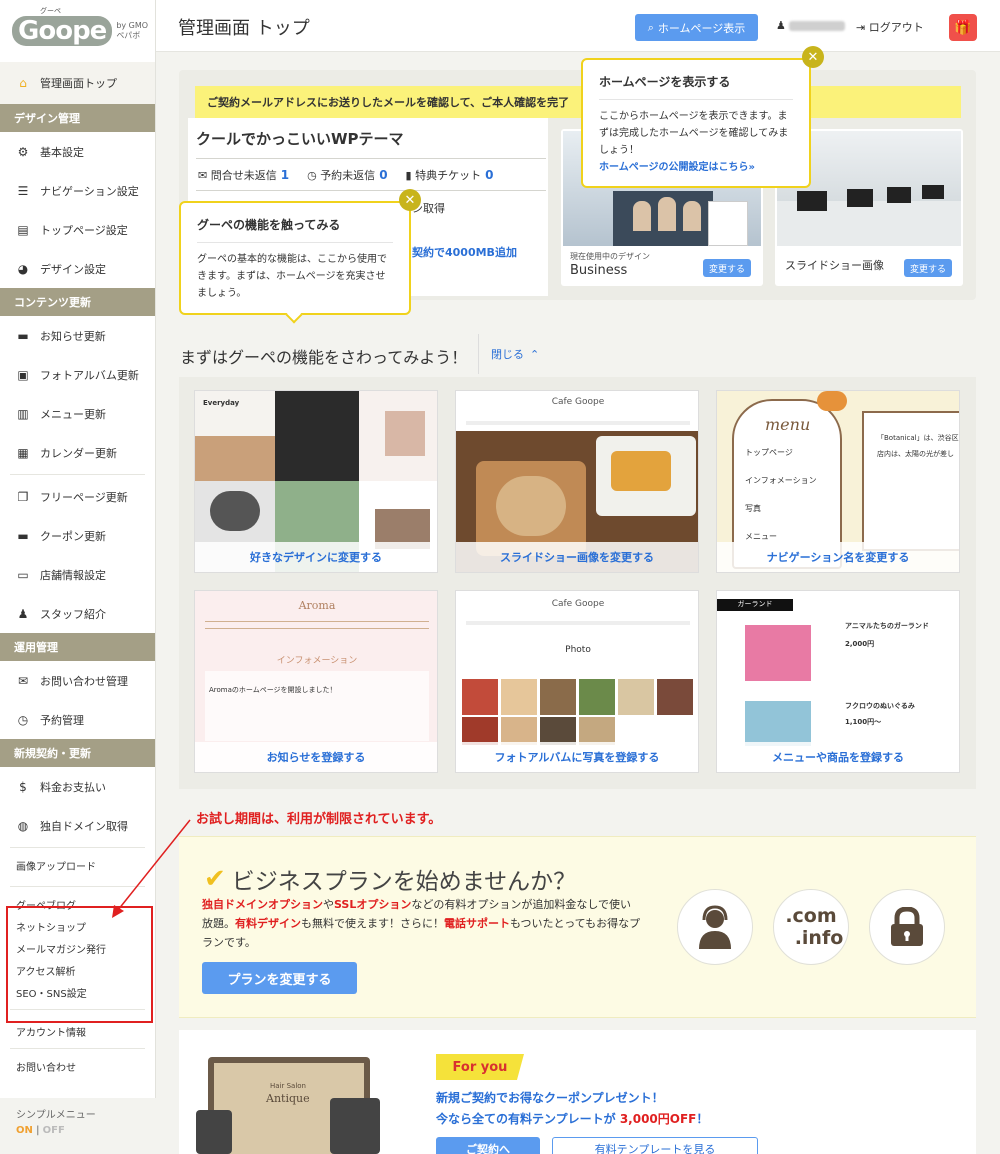  I want to click on feature-card-photo: Cafe Goope Photo フォトアルバムに写真を登録する, so click(577, 681).